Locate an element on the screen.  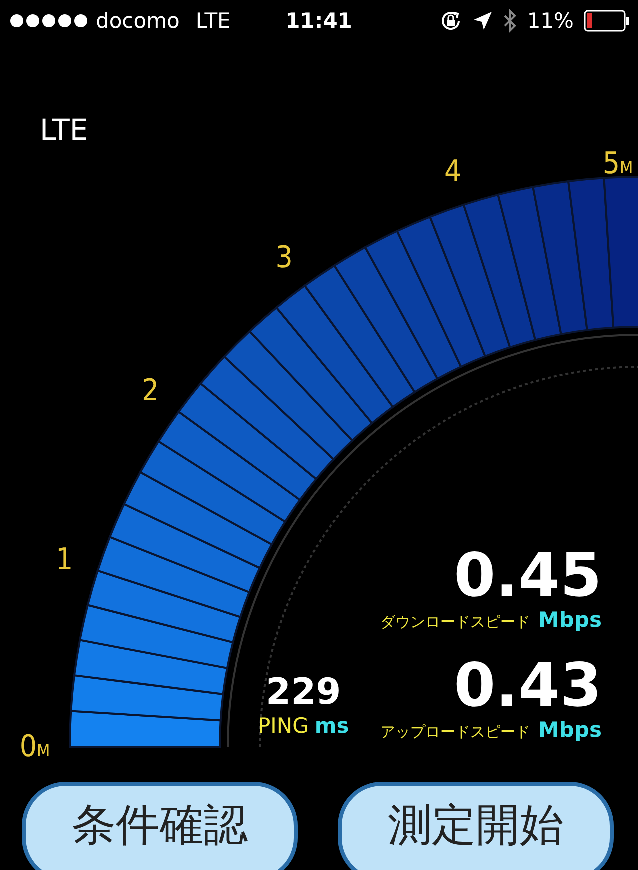
clock: 11:41 is located at coordinates (319, 21).